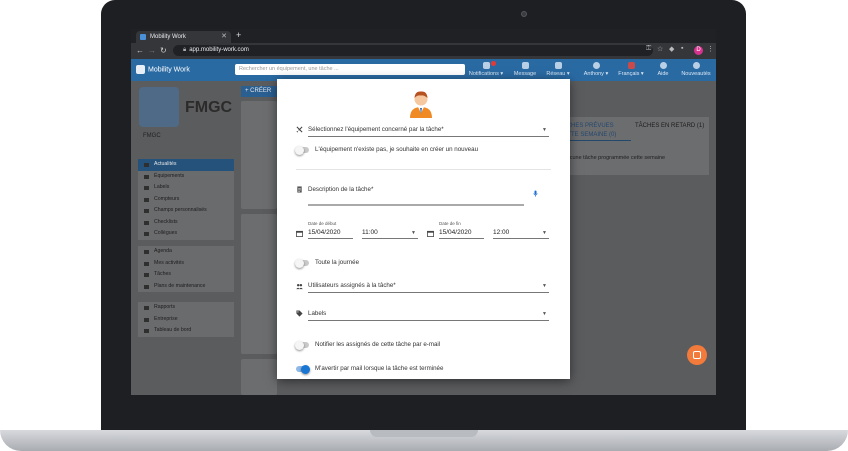 This screenshot has width=848, height=451. I want to click on start-date-label: Date de début, so click(322, 223).